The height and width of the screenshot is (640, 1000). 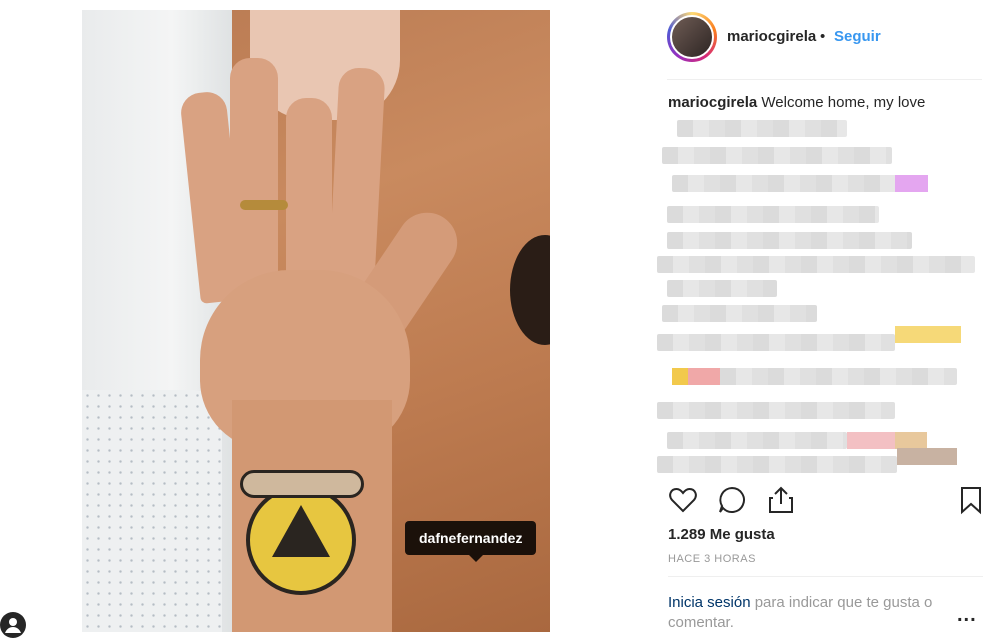 I want to click on user-icon, so click(x=13, y=625).